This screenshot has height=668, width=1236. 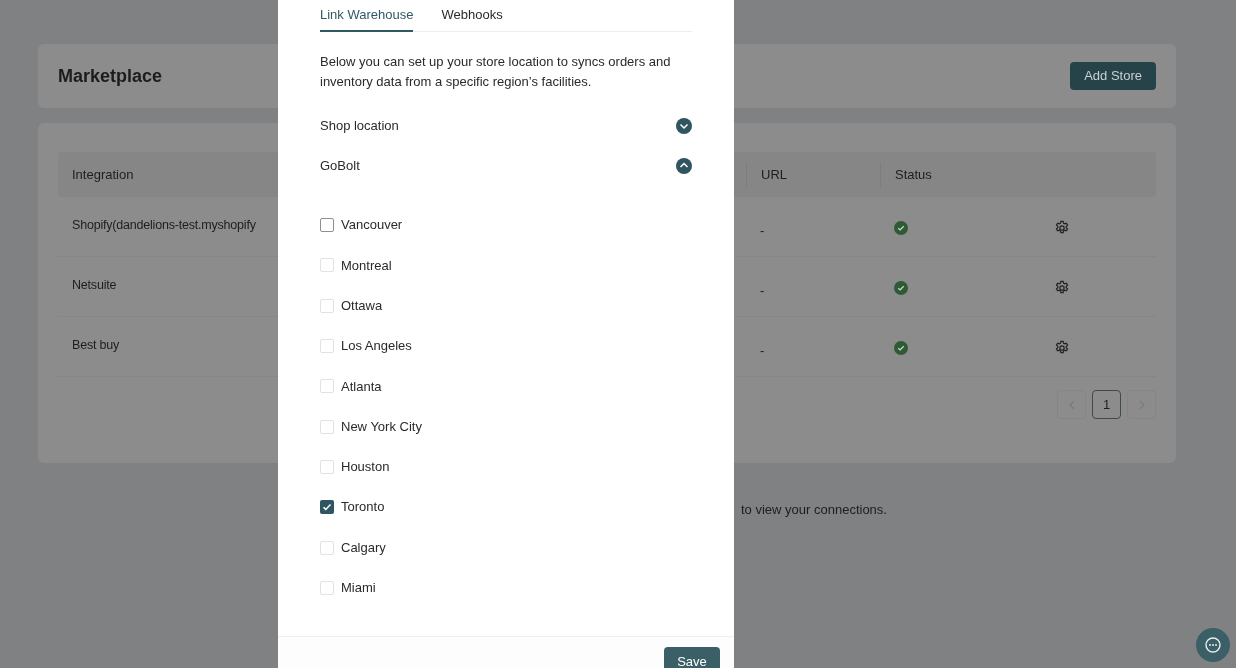 What do you see at coordinates (684, 126) in the screenshot?
I see `chevron-down-icon` at bounding box center [684, 126].